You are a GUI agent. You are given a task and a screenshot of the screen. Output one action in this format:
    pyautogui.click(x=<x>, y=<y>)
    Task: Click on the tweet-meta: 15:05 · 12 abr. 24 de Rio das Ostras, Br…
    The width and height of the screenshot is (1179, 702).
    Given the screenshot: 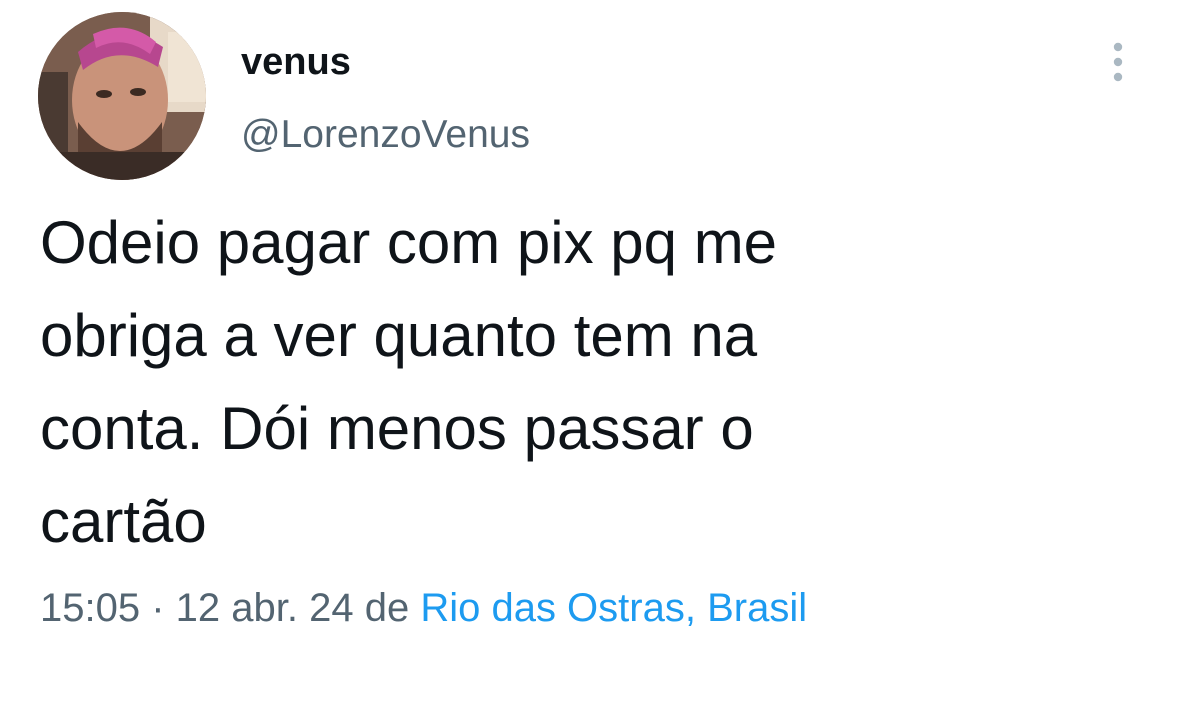 What is the action you would take?
    pyautogui.click(x=423, y=608)
    